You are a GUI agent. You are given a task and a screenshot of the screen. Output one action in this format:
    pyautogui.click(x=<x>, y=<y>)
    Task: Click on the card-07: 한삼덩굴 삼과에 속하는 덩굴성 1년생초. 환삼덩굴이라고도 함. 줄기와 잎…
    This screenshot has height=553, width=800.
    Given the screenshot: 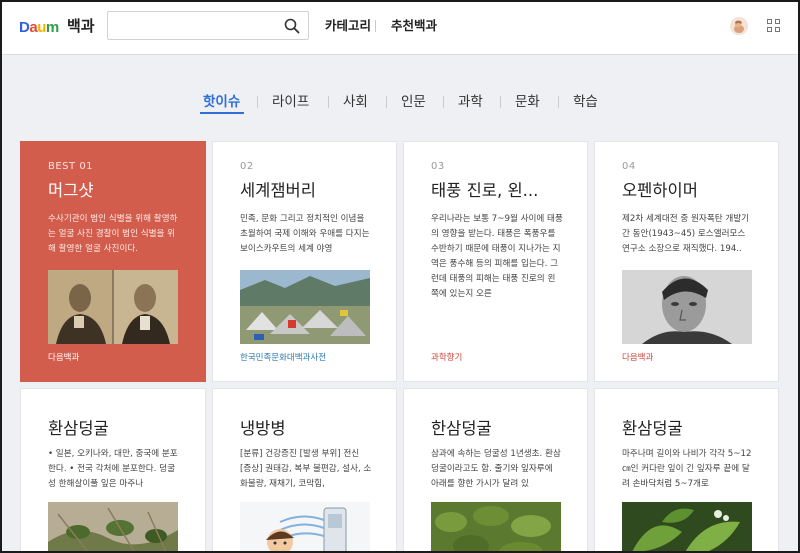 What is the action you would take?
    pyautogui.click(x=495, y=469)
    